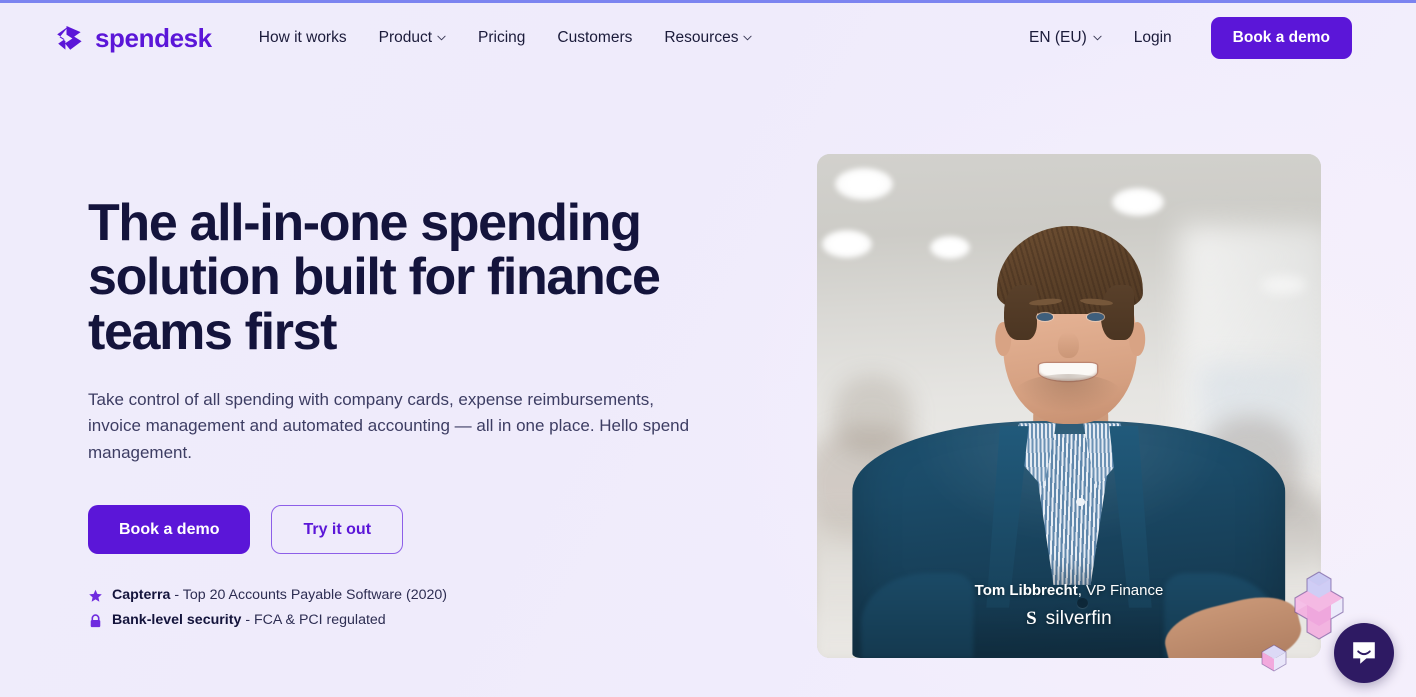 The image size is (1416, 697). Describe the element at coordinates (337, 530) in the screenshot. I see `hero-try-it-out-button: Try it out` at that location.